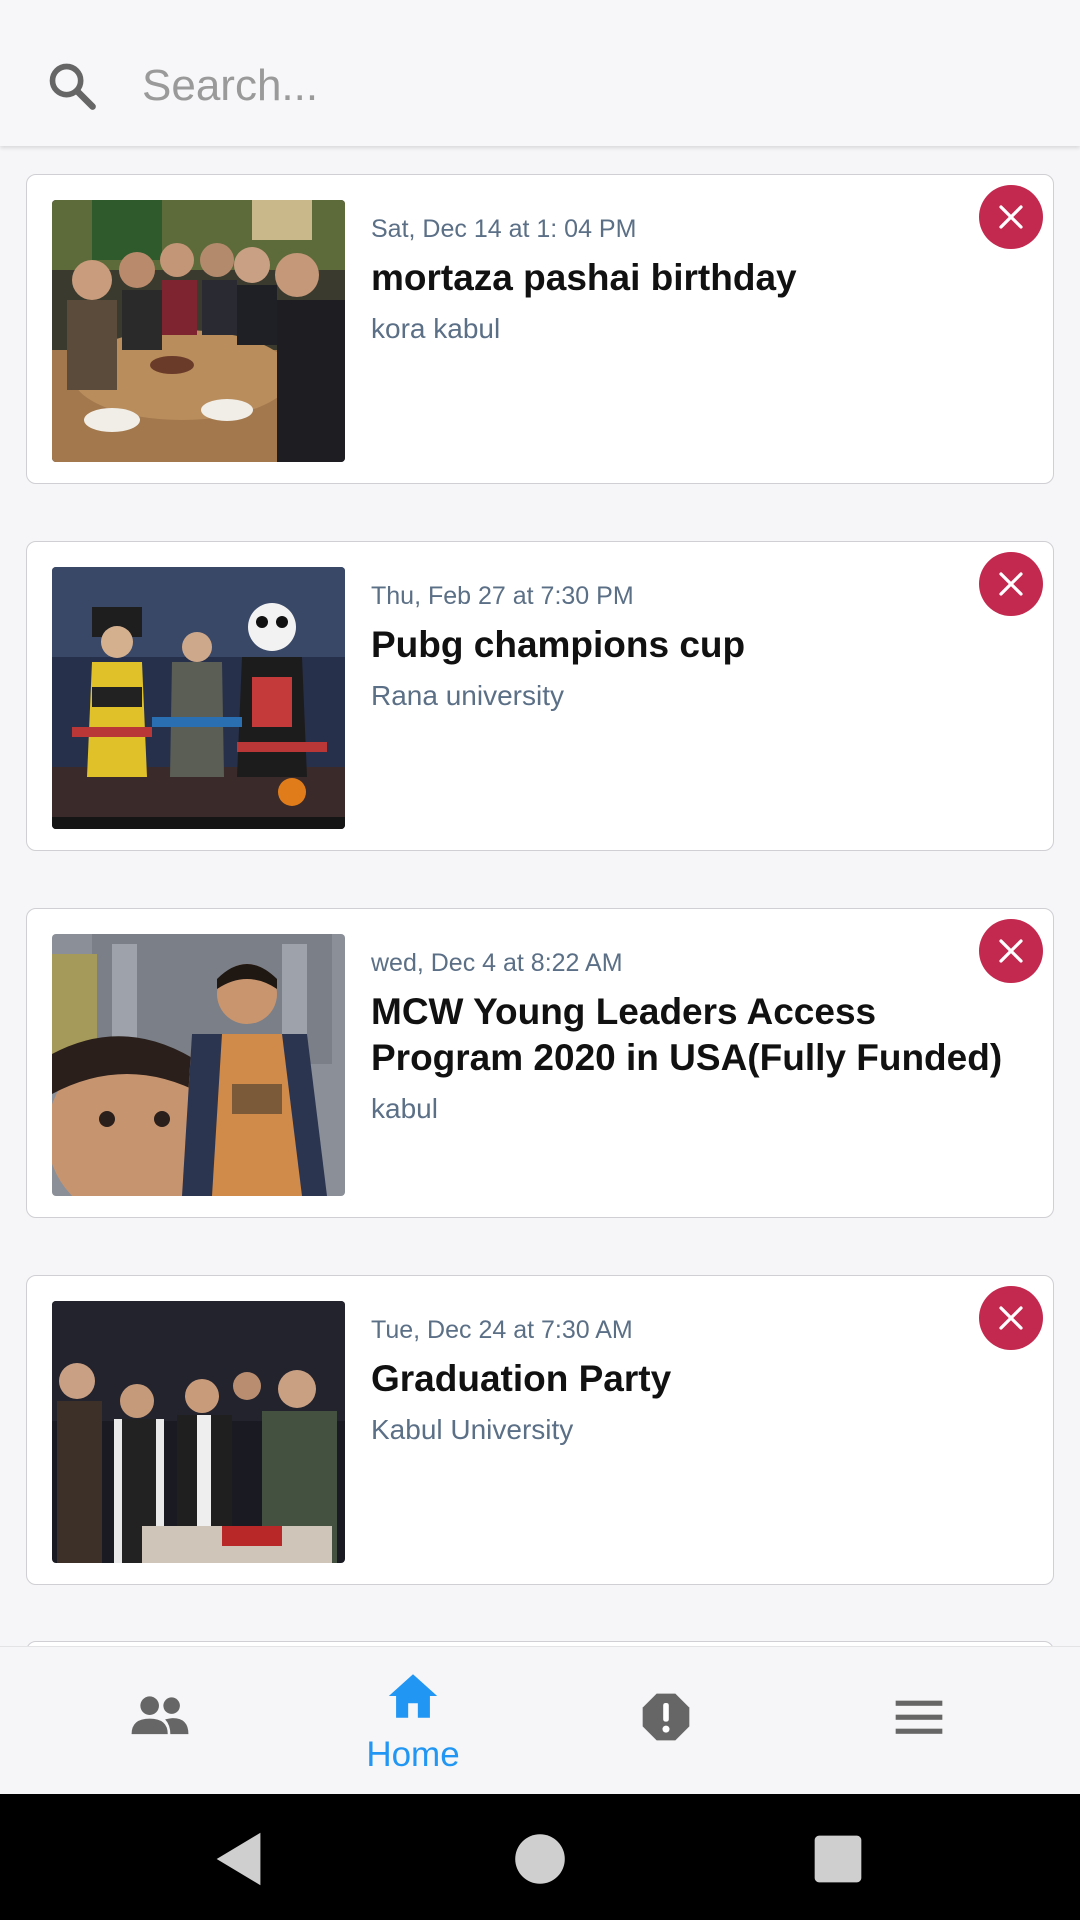 The image size is (1080, 1920). What do you see at coordinates (240, 1859) in the screenshot?
I see `back-icon` at bounding box center [240, 1859].